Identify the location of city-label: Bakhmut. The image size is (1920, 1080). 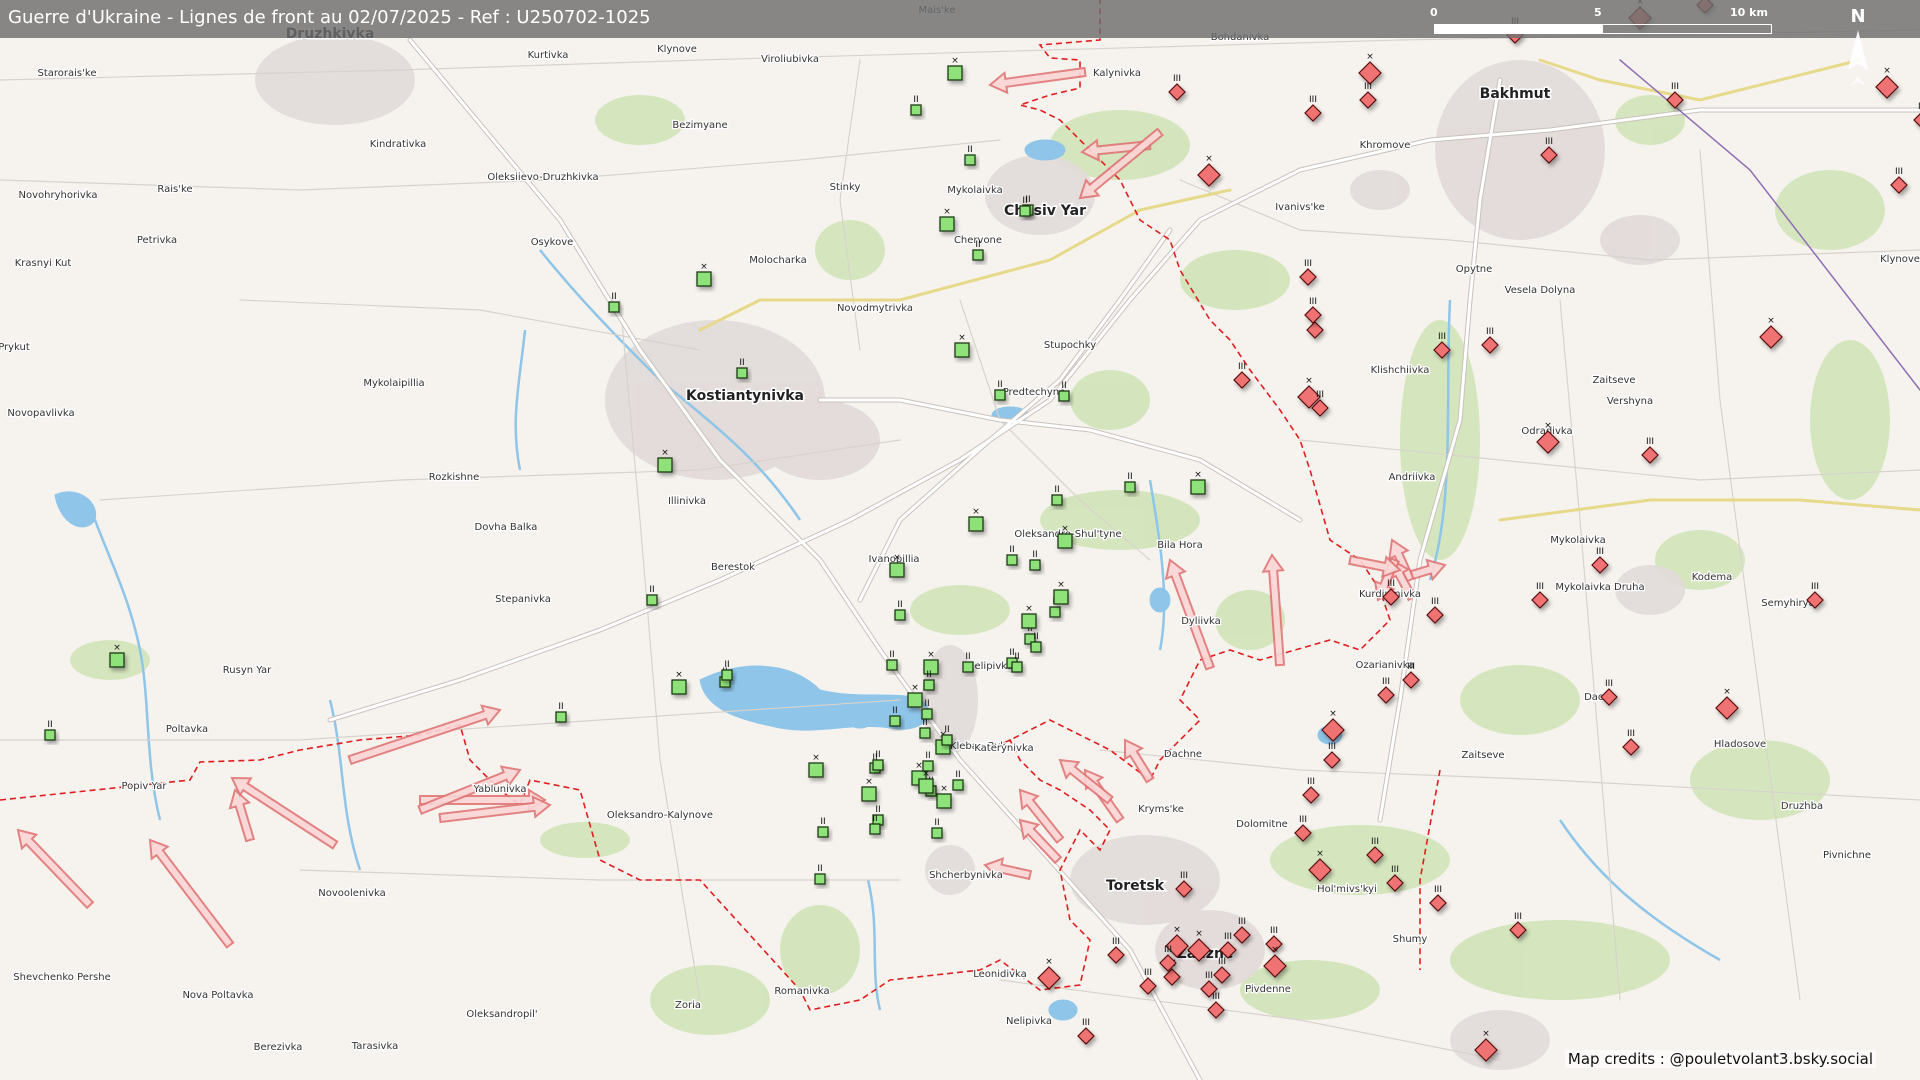
(1515, 94).